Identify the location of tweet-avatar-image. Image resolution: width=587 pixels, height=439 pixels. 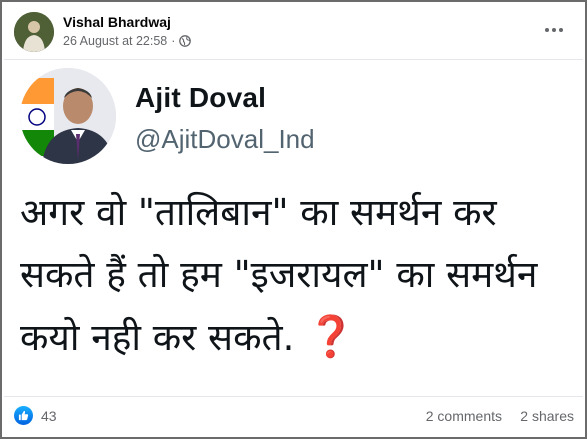
(68, 116).